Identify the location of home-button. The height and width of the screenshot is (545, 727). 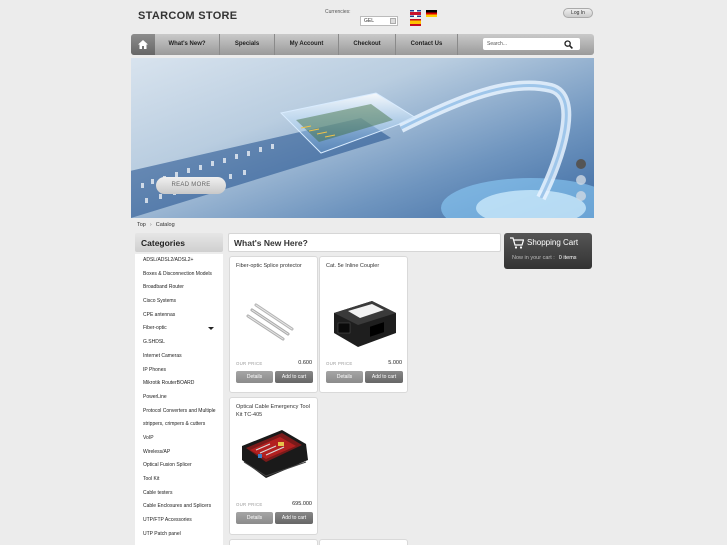
(143, 44).